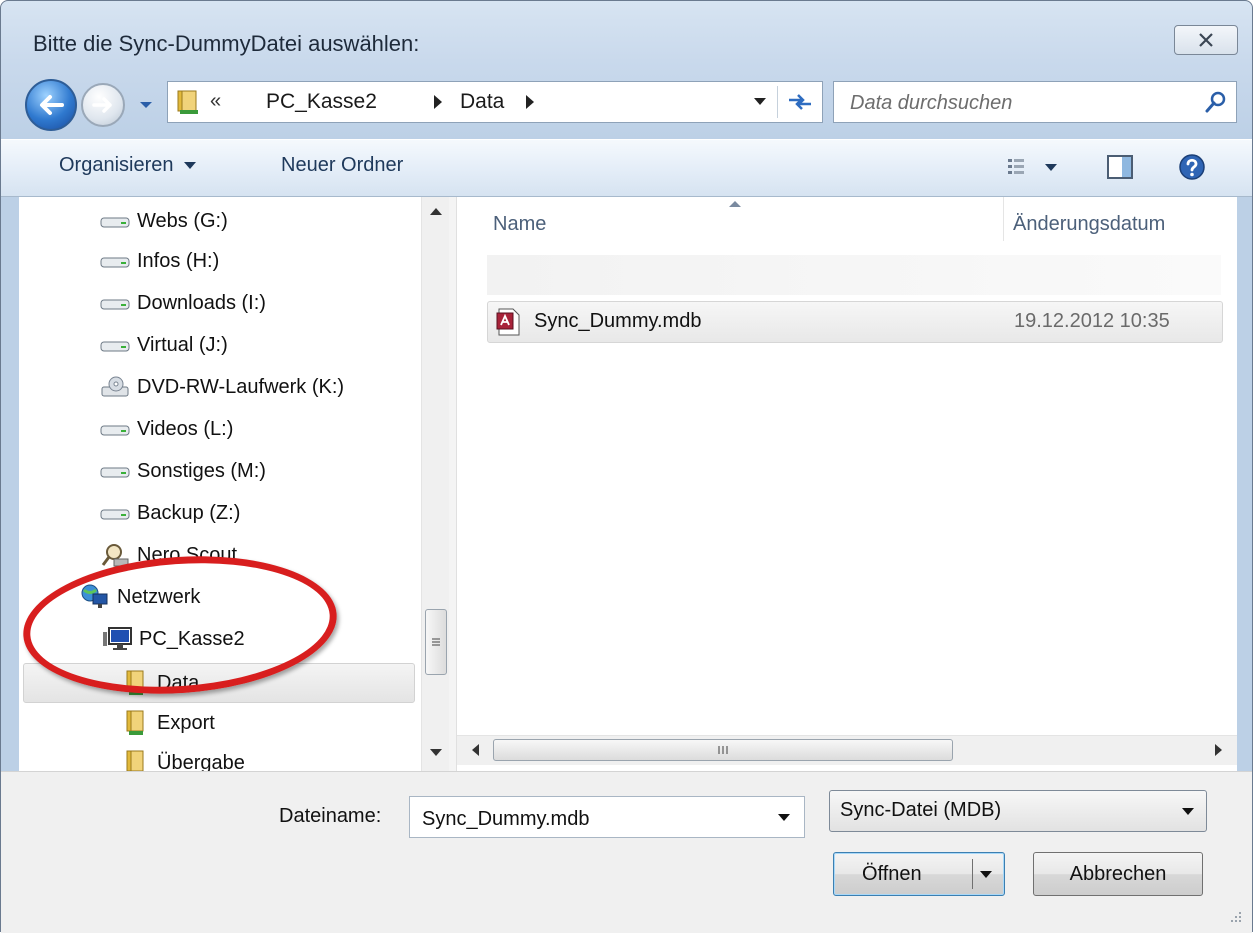 The height and width of the screenshot is (933, 1253). I want to click on close-button, so click(1206, 40).